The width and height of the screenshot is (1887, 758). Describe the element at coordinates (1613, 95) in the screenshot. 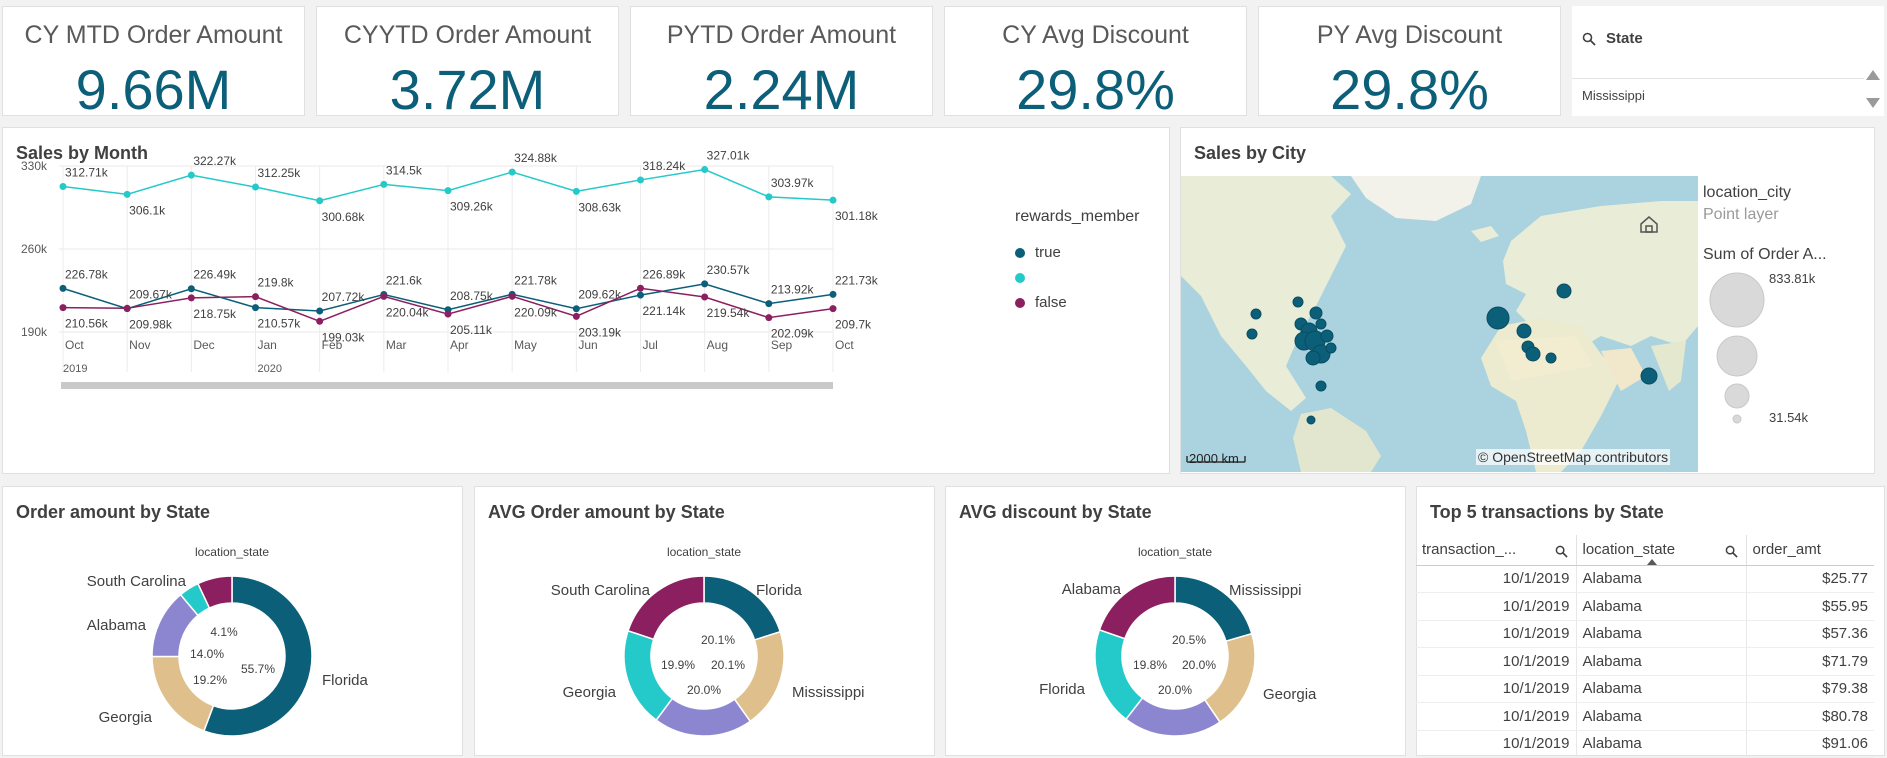

I see `filter-value-mississippi: Mississippi` at that location.